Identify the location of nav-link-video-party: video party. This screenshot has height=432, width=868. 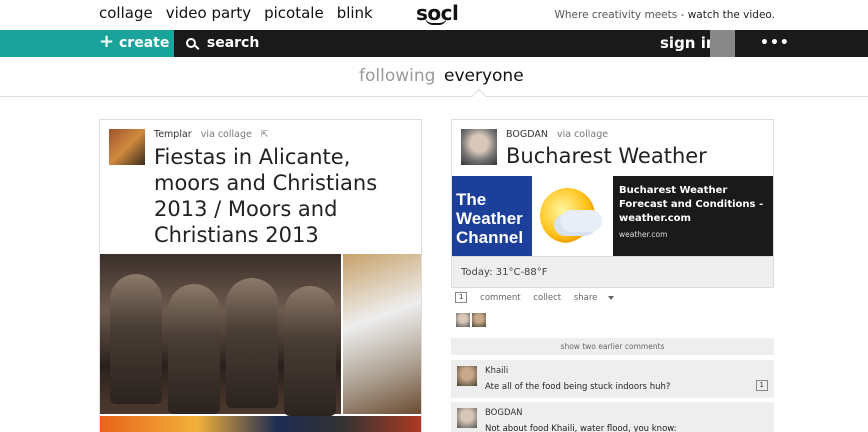
(208, 13).